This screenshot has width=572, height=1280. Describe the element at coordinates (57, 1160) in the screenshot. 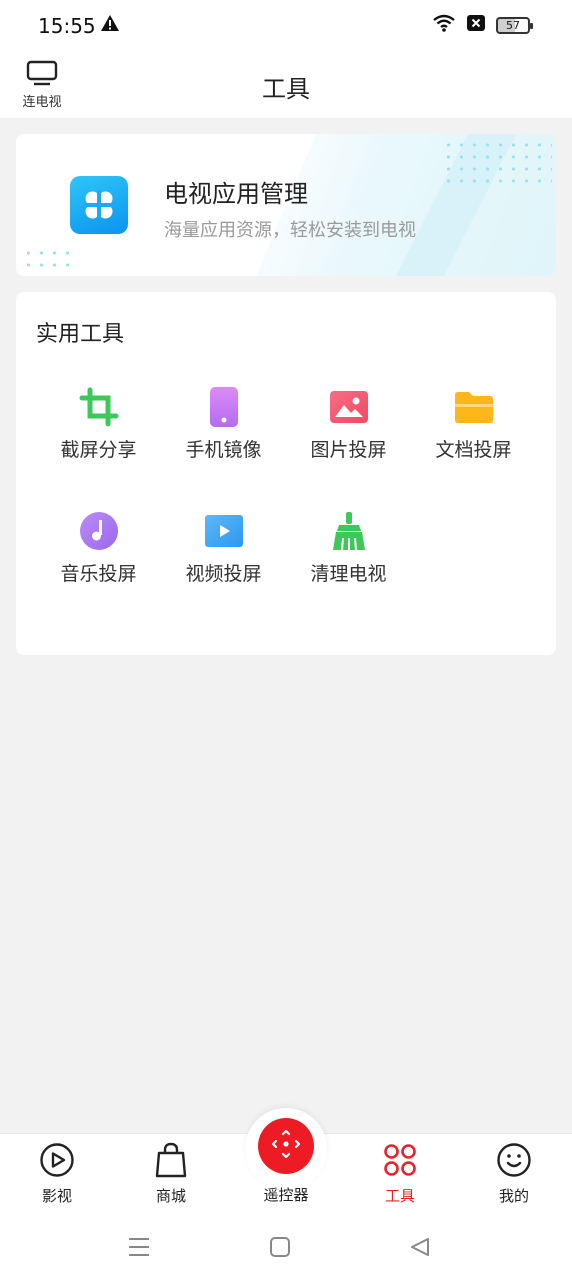

I see `play-circle-icon` at that location.